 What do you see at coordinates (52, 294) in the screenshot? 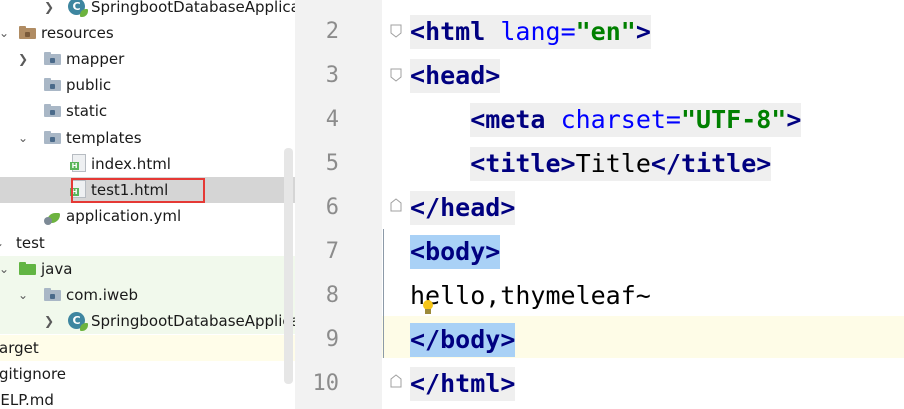
I see `package-icon` at bounding box center [52, 294].